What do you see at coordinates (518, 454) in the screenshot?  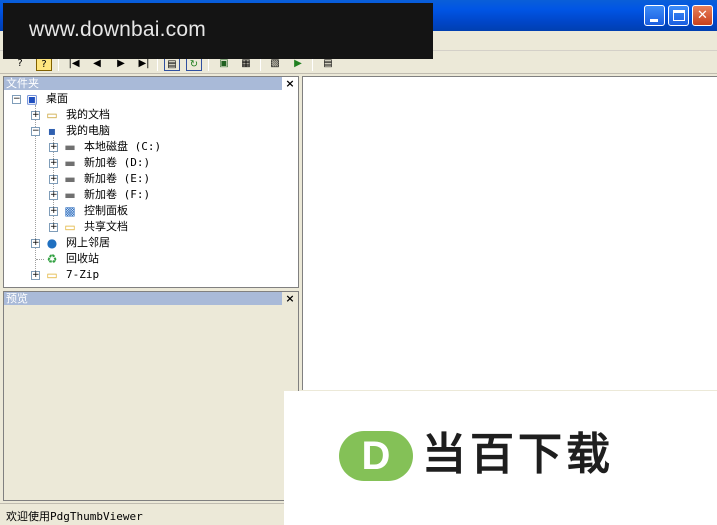 I see `logo-text: 当百下载` at bounding box center [518, 454].